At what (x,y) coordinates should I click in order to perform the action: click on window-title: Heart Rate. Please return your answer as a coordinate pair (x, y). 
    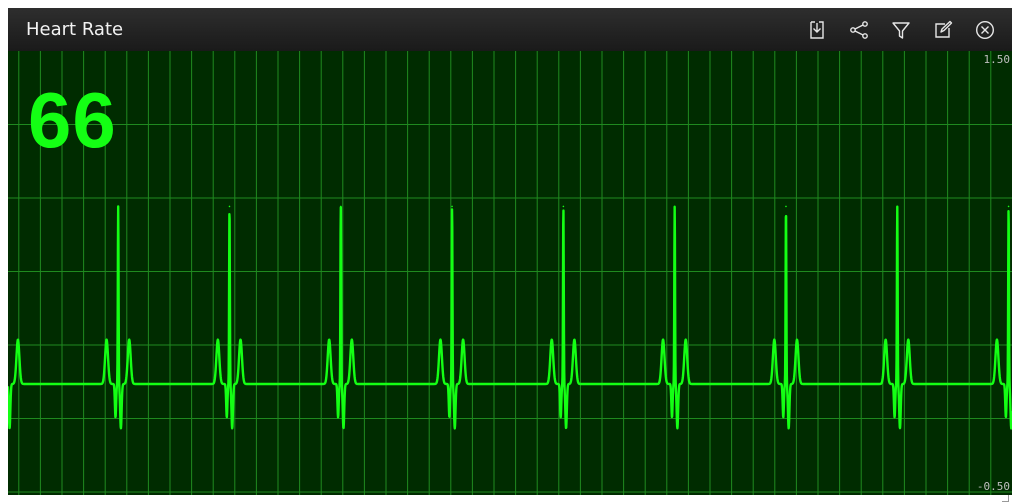
    Looking at the image, I should click on (75, 29).